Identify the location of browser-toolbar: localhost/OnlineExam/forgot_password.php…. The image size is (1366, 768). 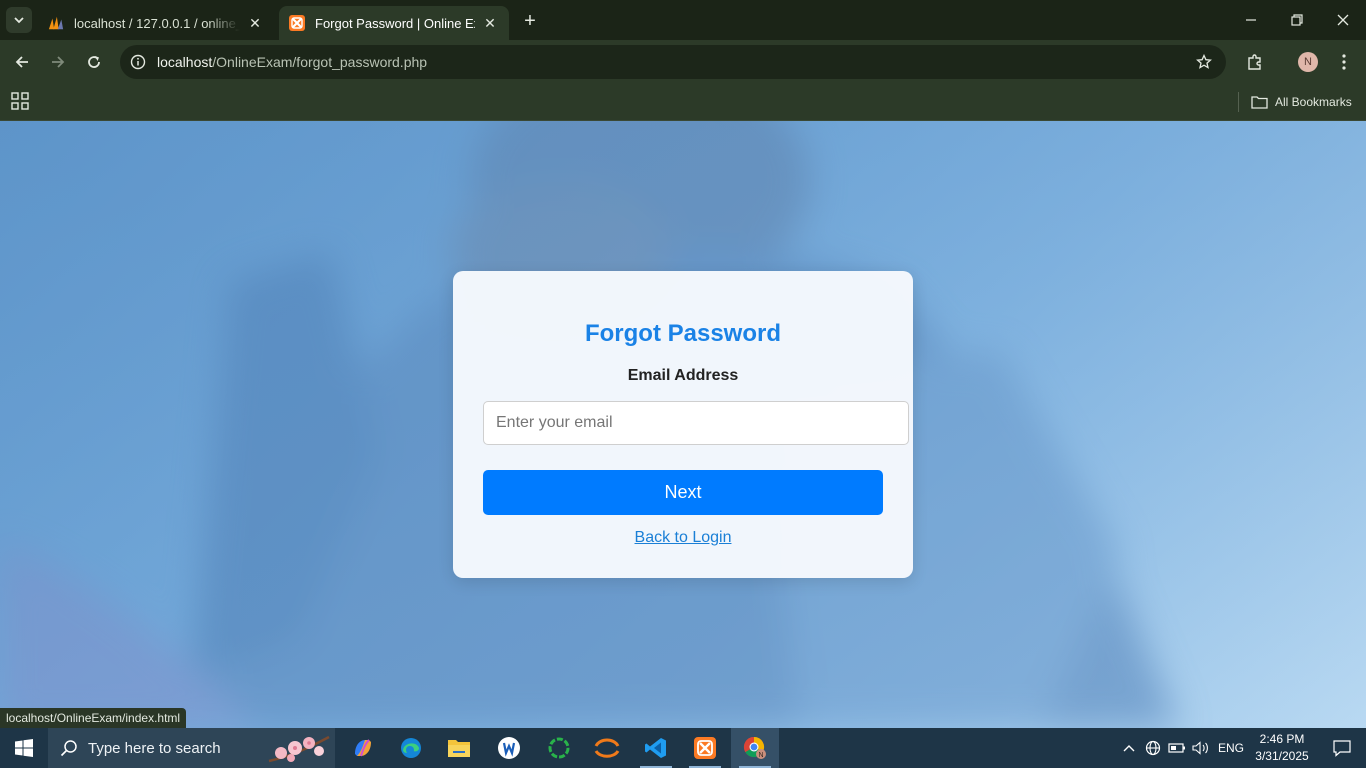
(683, 62).